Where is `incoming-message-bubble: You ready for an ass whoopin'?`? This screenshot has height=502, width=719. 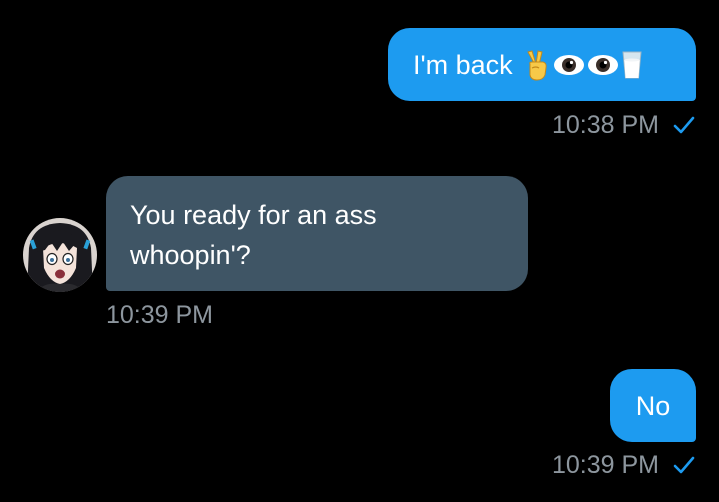 incoming-message-bubble: You ready for an ass whoopin'? is located at coordinates (317, 233).